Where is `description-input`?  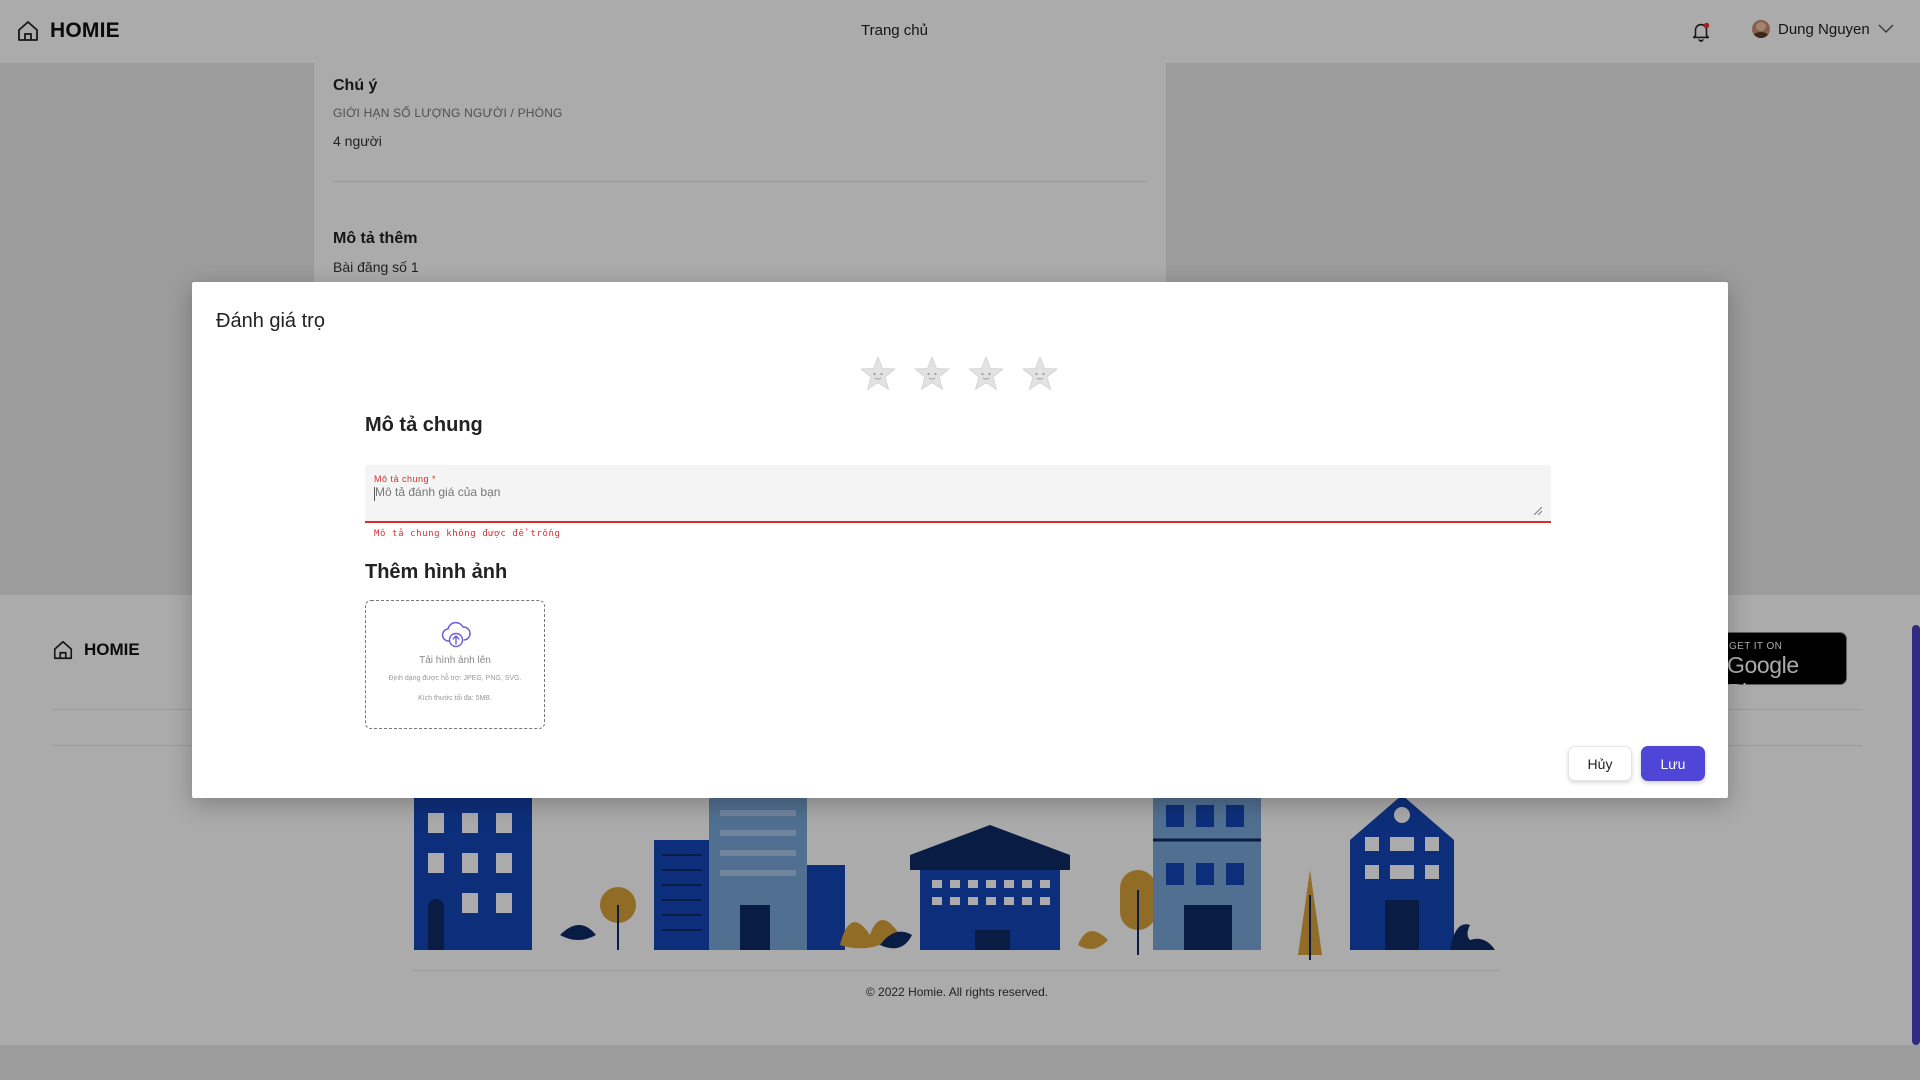
description-input is located at coordinates (953, 500).